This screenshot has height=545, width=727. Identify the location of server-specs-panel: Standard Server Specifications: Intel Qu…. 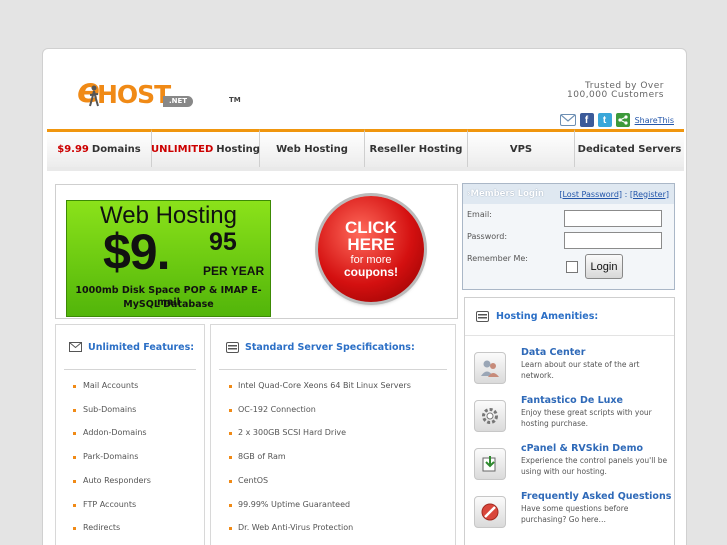
(333, 434).